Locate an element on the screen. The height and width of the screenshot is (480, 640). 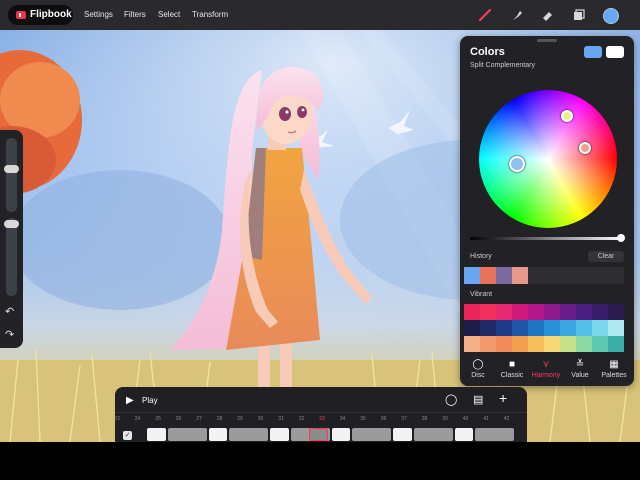
secondary-color-swatch is located at coordinates (615, 52).